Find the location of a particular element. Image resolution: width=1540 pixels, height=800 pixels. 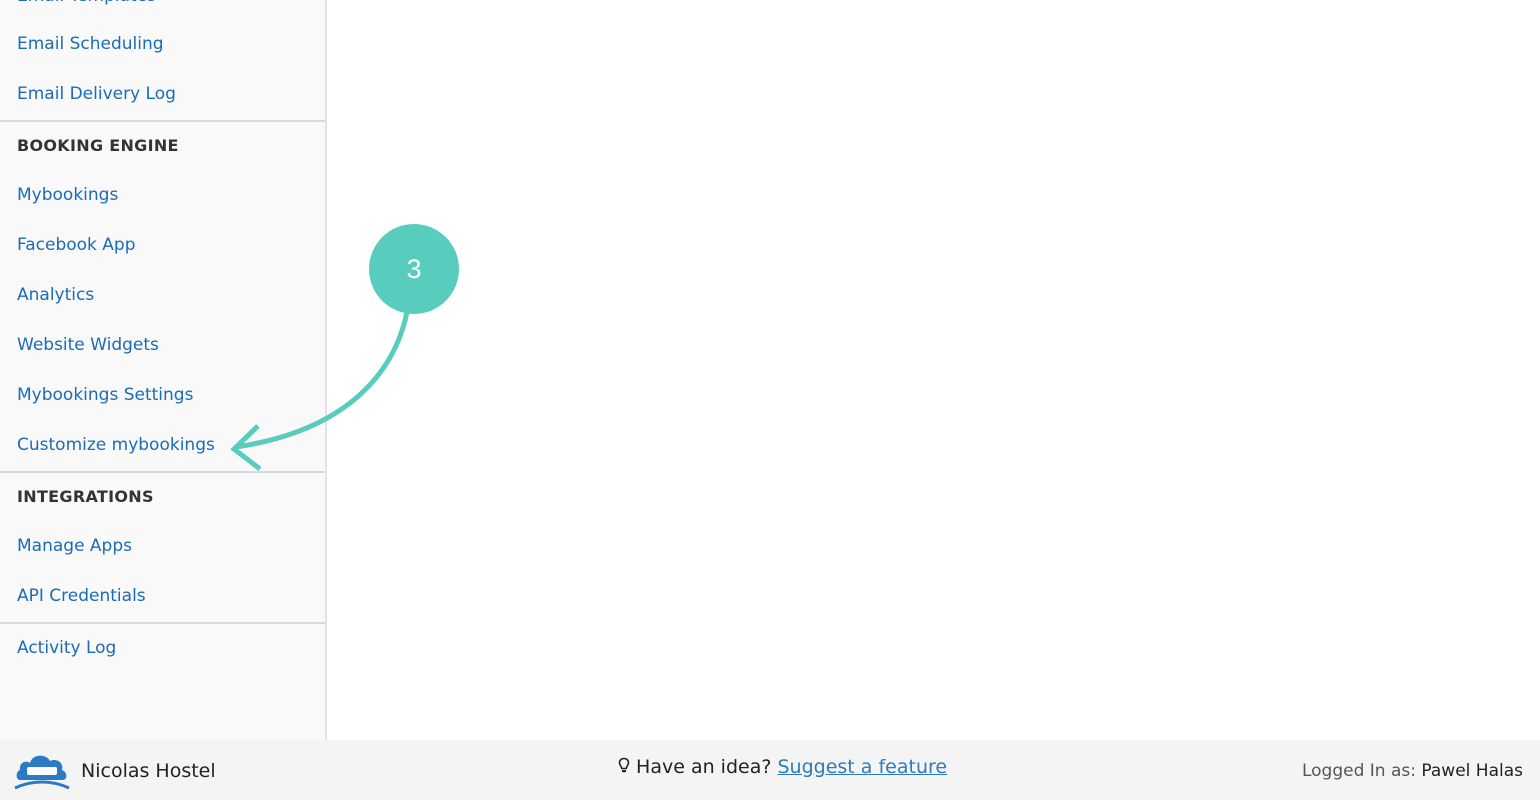

logged-in-info: Logged In as: Pawel Halas is located at coordinates (1412, 771).